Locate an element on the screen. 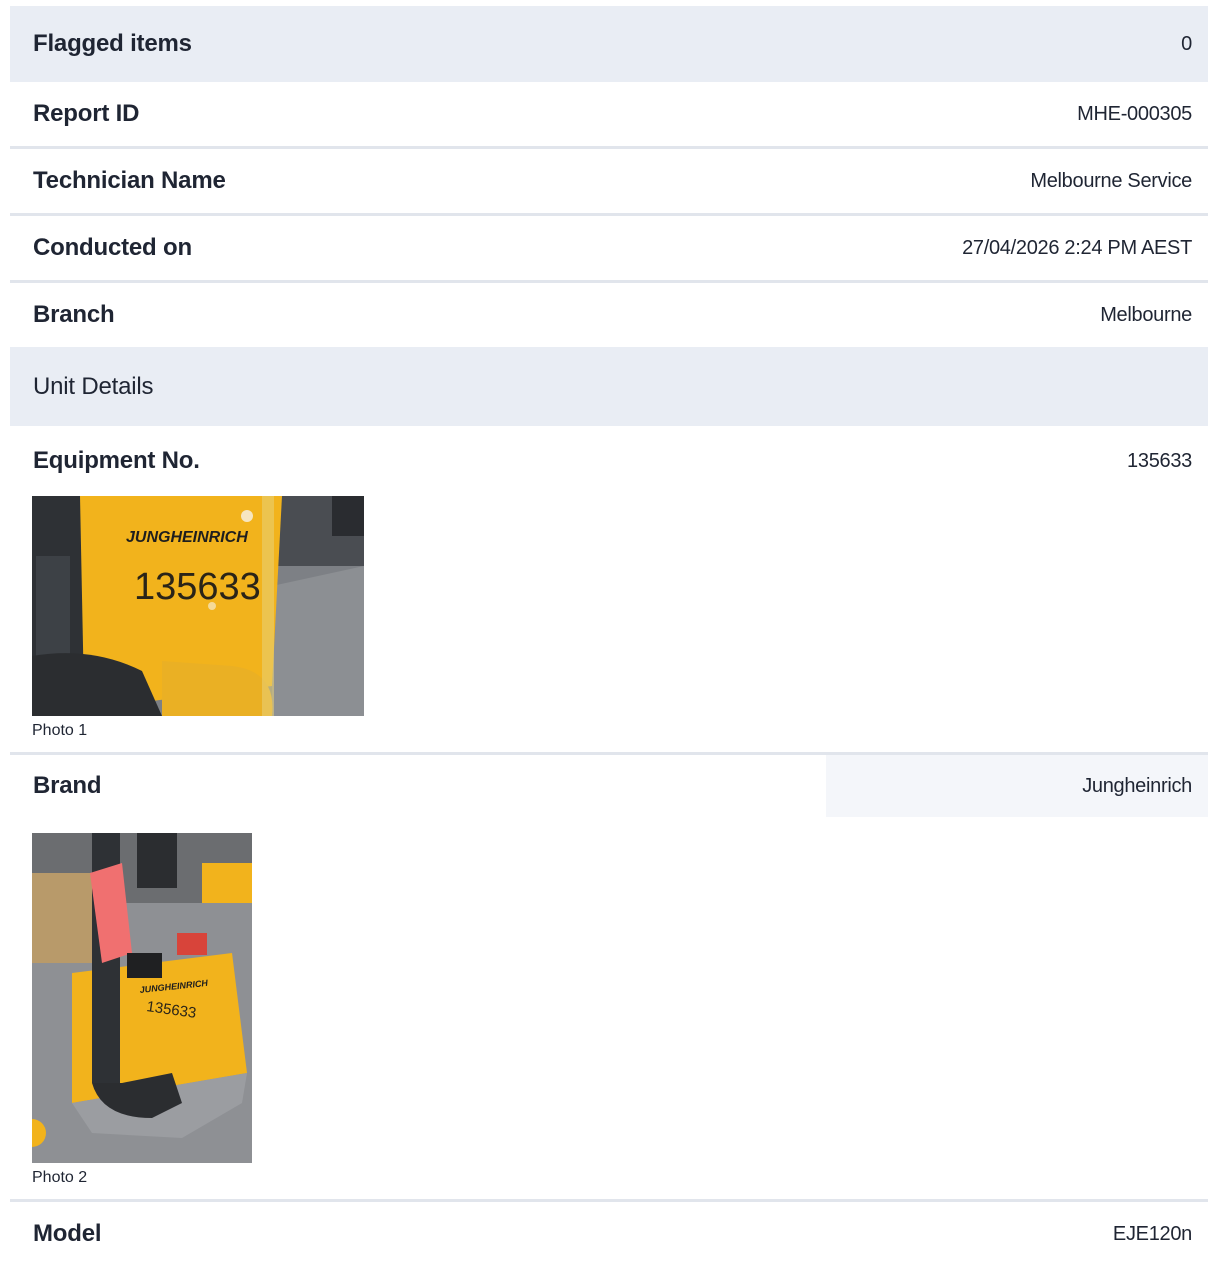 Image resolution: width=1208 pixels, height=1266 pixels. photo-2-caption: Photo 2 is located at coordinates (60, 1177).